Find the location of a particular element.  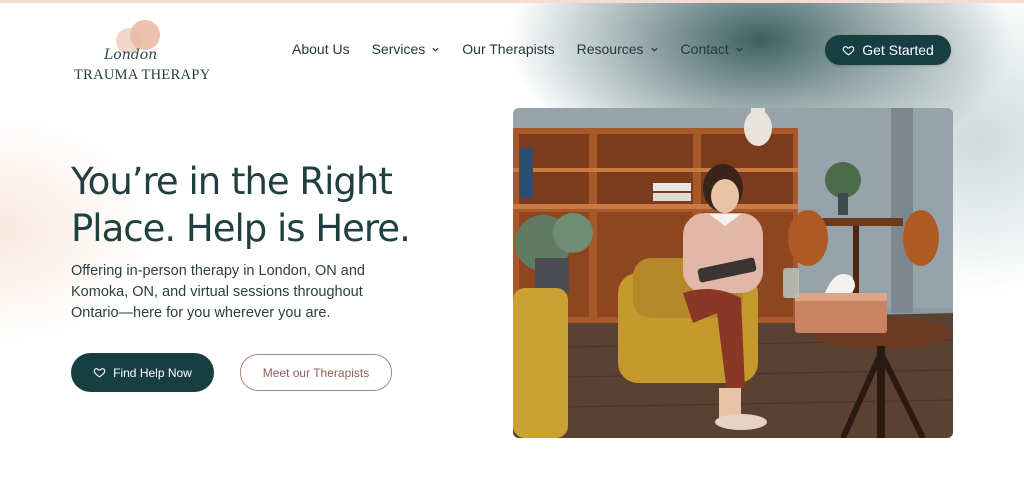

logo-wordmark: TRAUMA THERAPY is located at coordinates (142, 75).